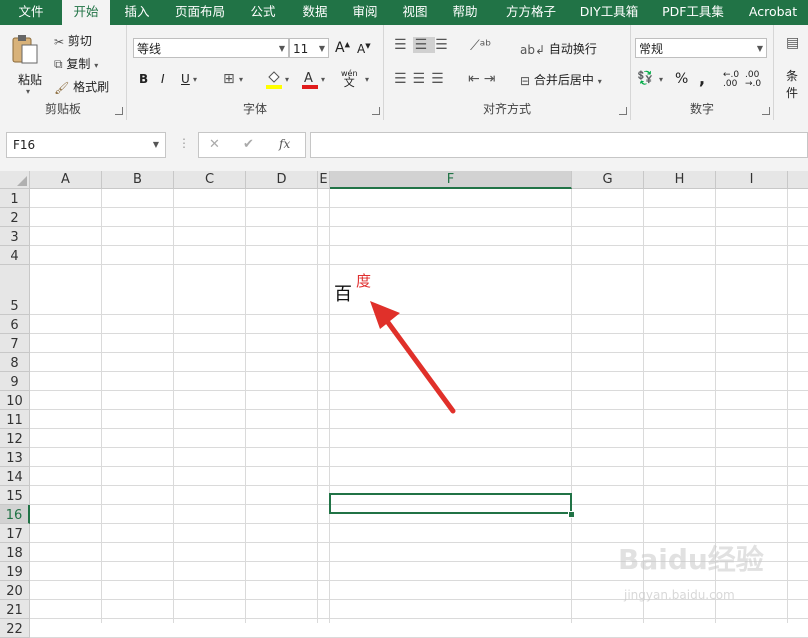  I want to click on row-header-1: 1, so click(15, 198).